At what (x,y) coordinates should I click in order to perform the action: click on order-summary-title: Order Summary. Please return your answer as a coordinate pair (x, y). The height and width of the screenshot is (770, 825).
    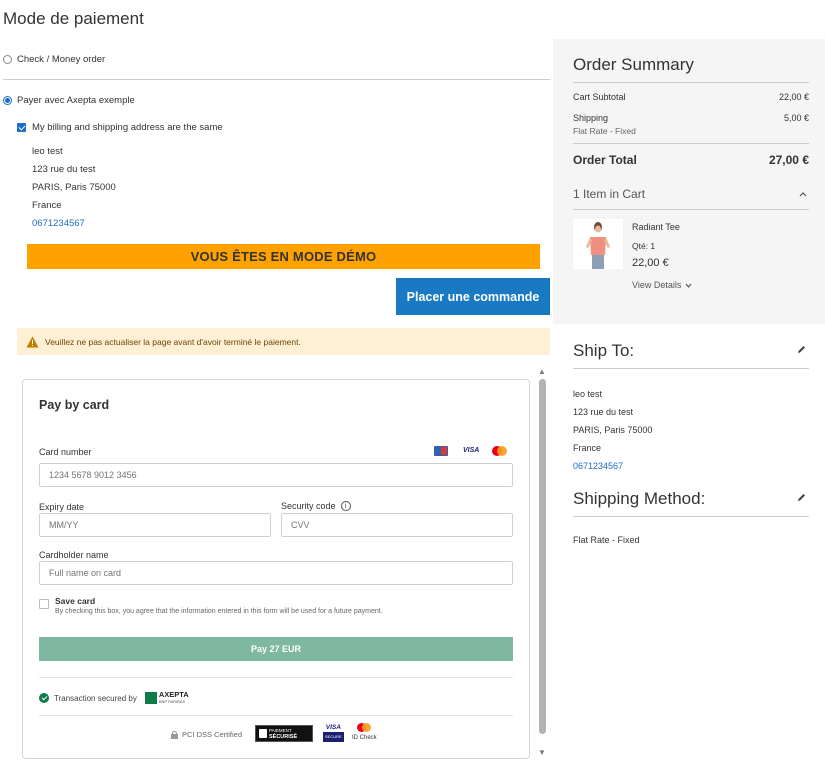
    Looking at the image, I should click on (633, 64).